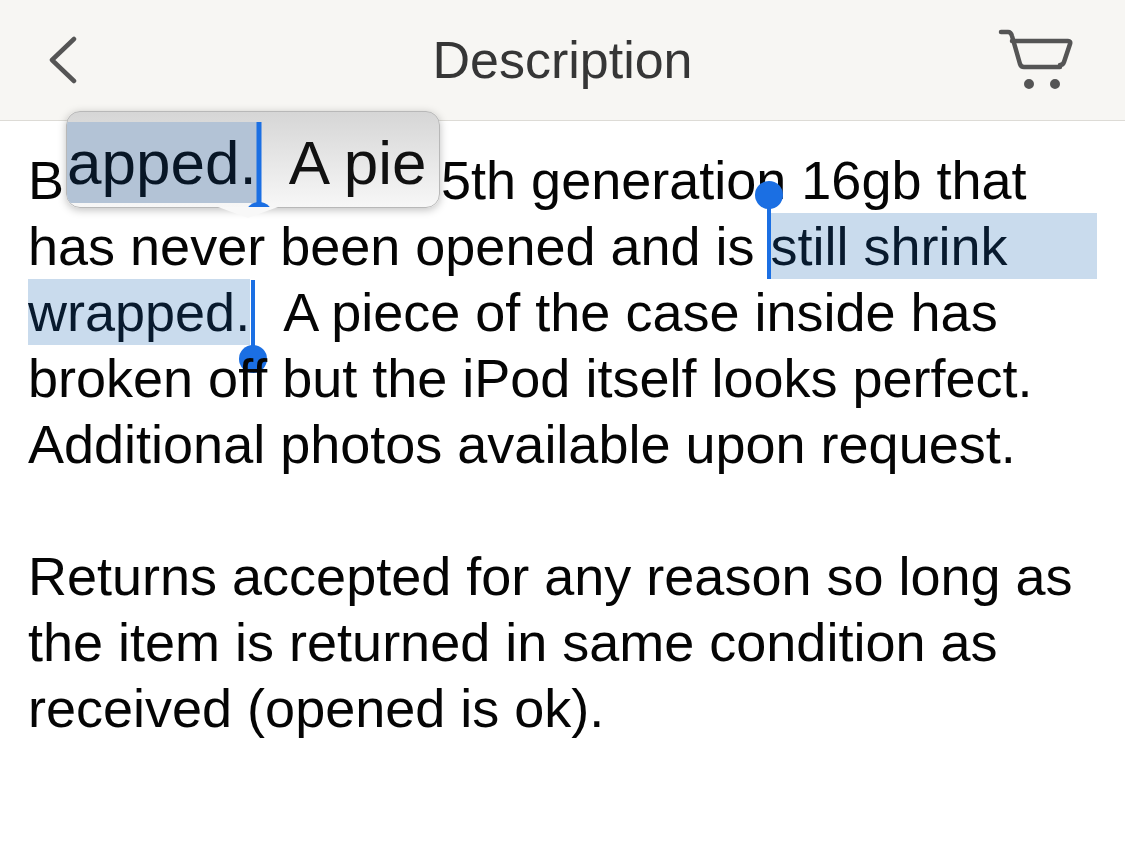 The height and width of the screenshot is (842, 1125). I want to click on selected-text: still shrink, so click(933, 246).